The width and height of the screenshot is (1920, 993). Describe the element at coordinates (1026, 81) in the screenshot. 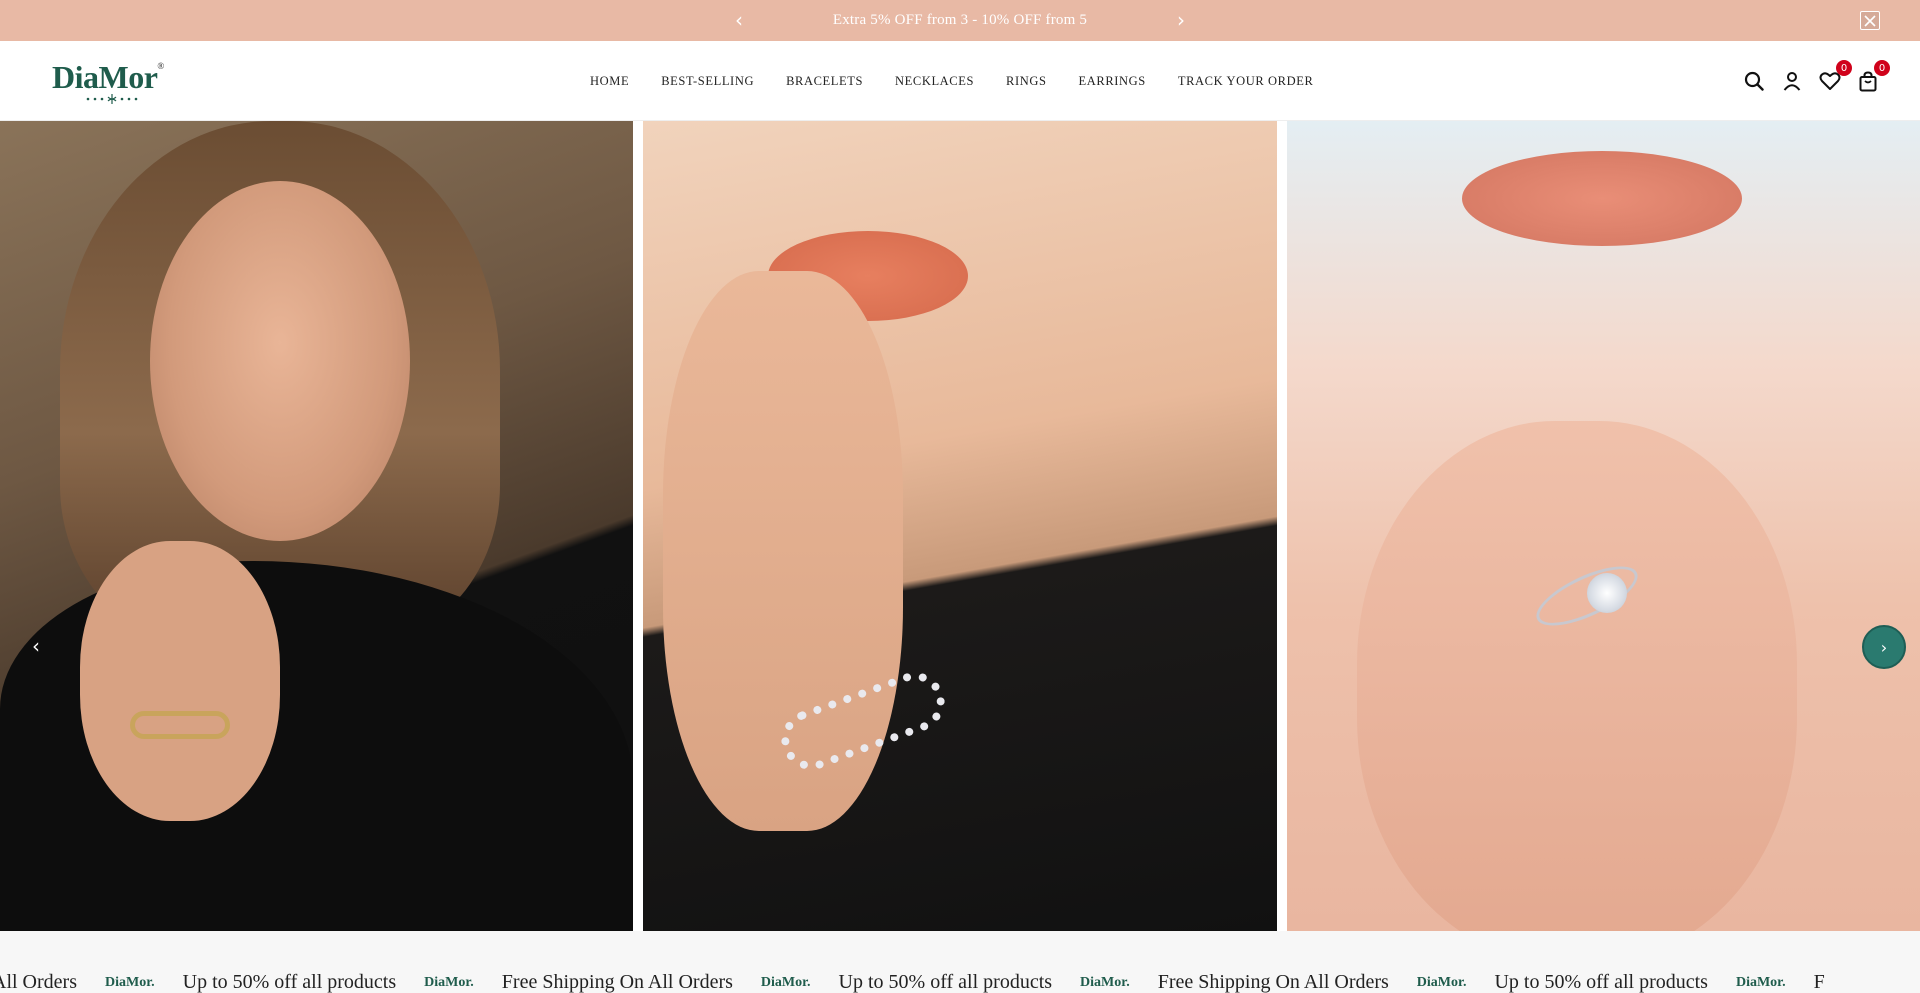

I see `nav-rings: RINGS` at that location.